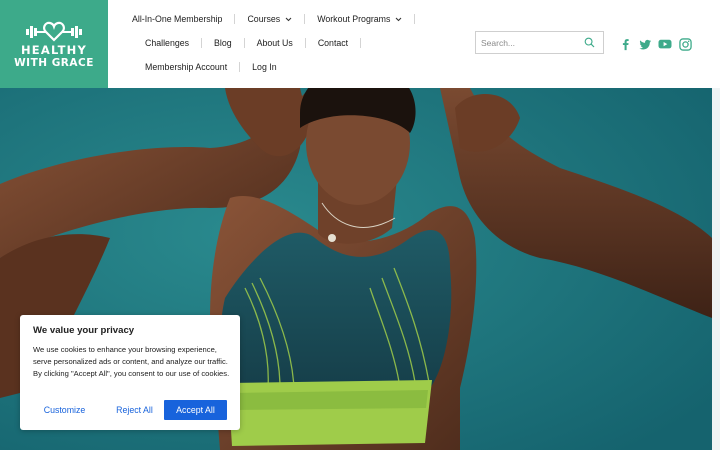 This screenshot has width=720, height=450. I want to click on heart-dumbbell-icon, so click(54, 31).